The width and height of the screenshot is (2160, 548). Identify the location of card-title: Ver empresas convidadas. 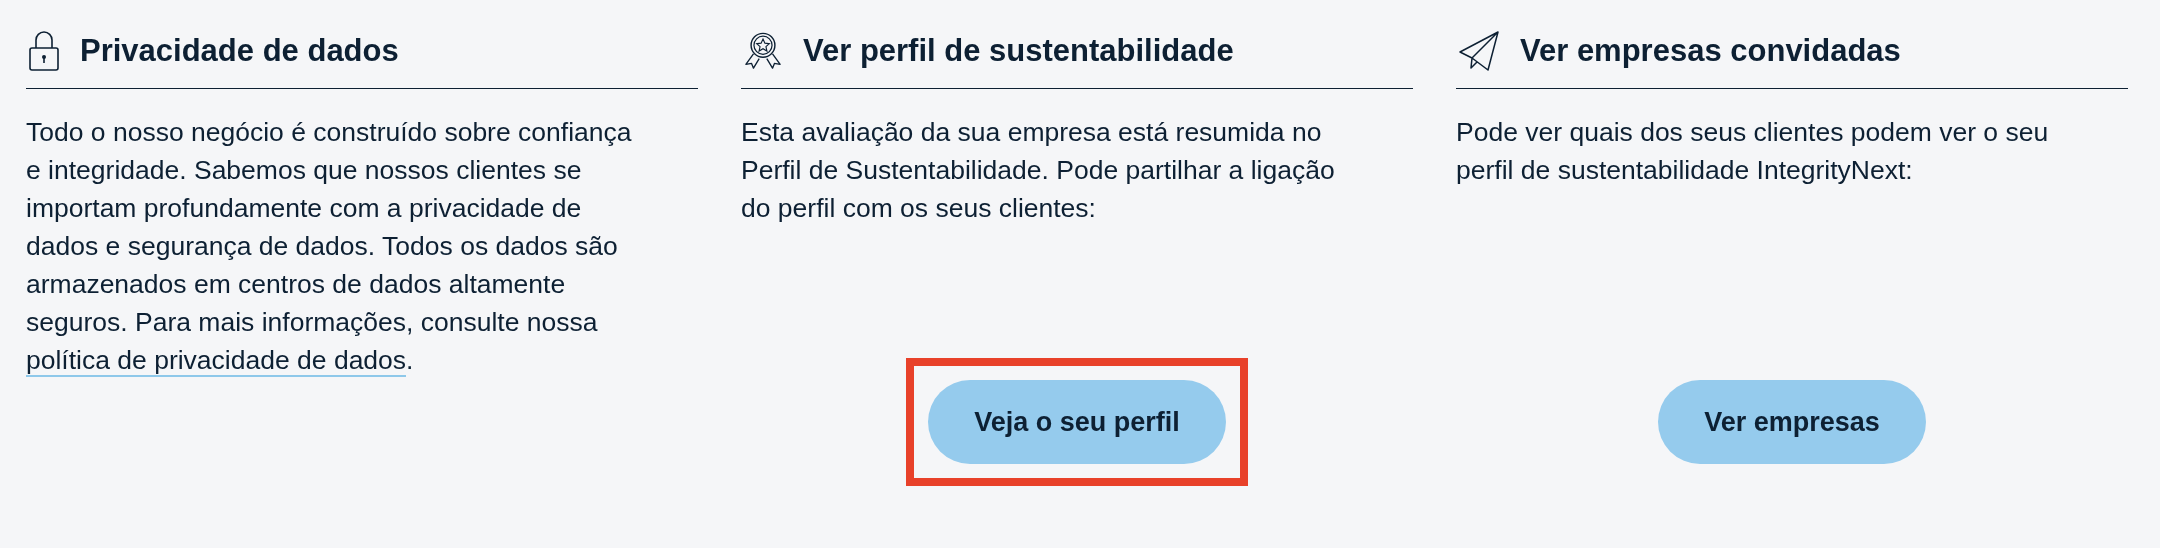
(1710, 51).